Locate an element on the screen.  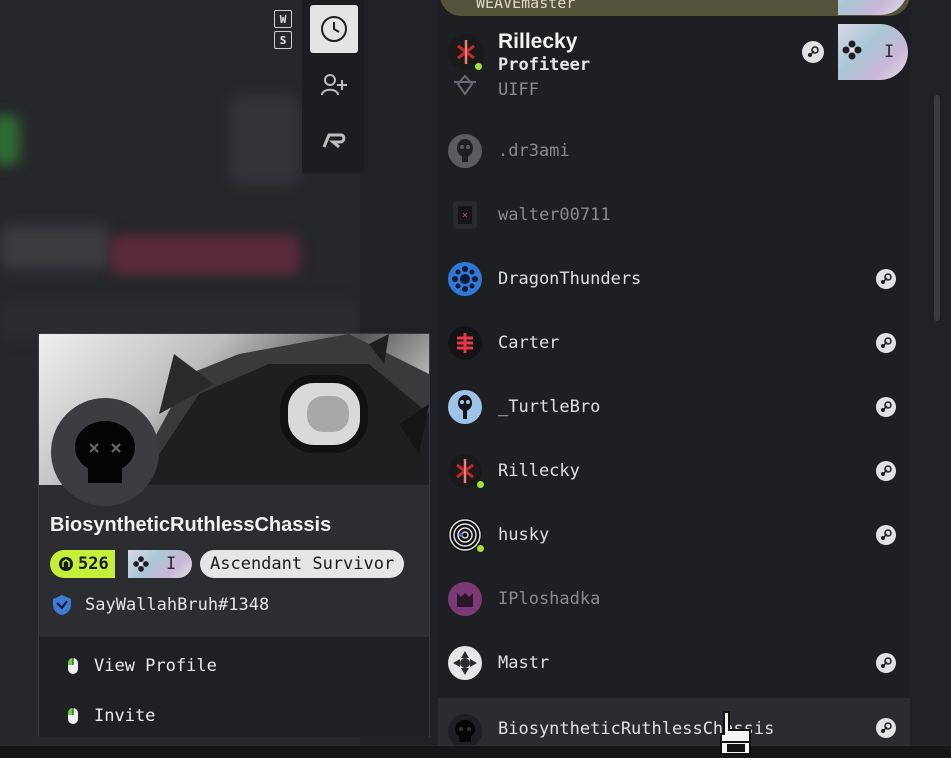
scrollbar-thumb is located at coordinates (937, 208).